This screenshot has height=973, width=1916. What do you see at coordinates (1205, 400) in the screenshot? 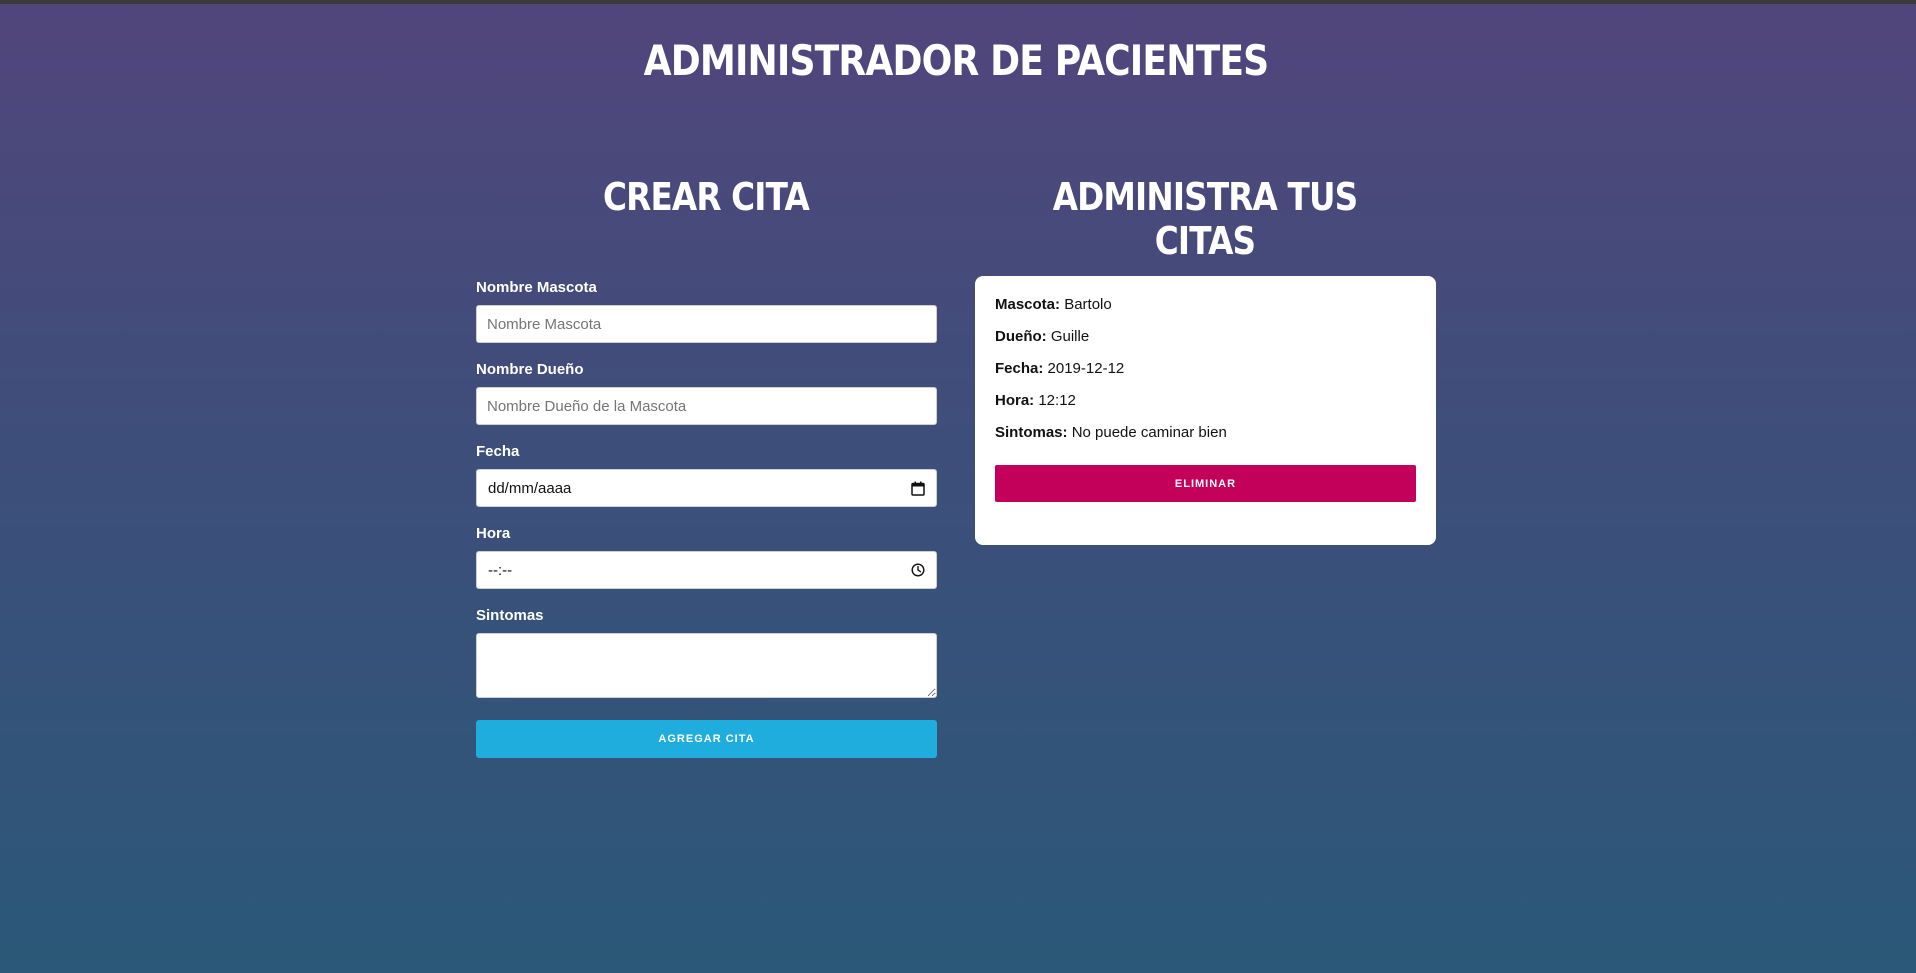
I see `appointment-time: Hora: 12:12` at bounding box center [1205, 400].